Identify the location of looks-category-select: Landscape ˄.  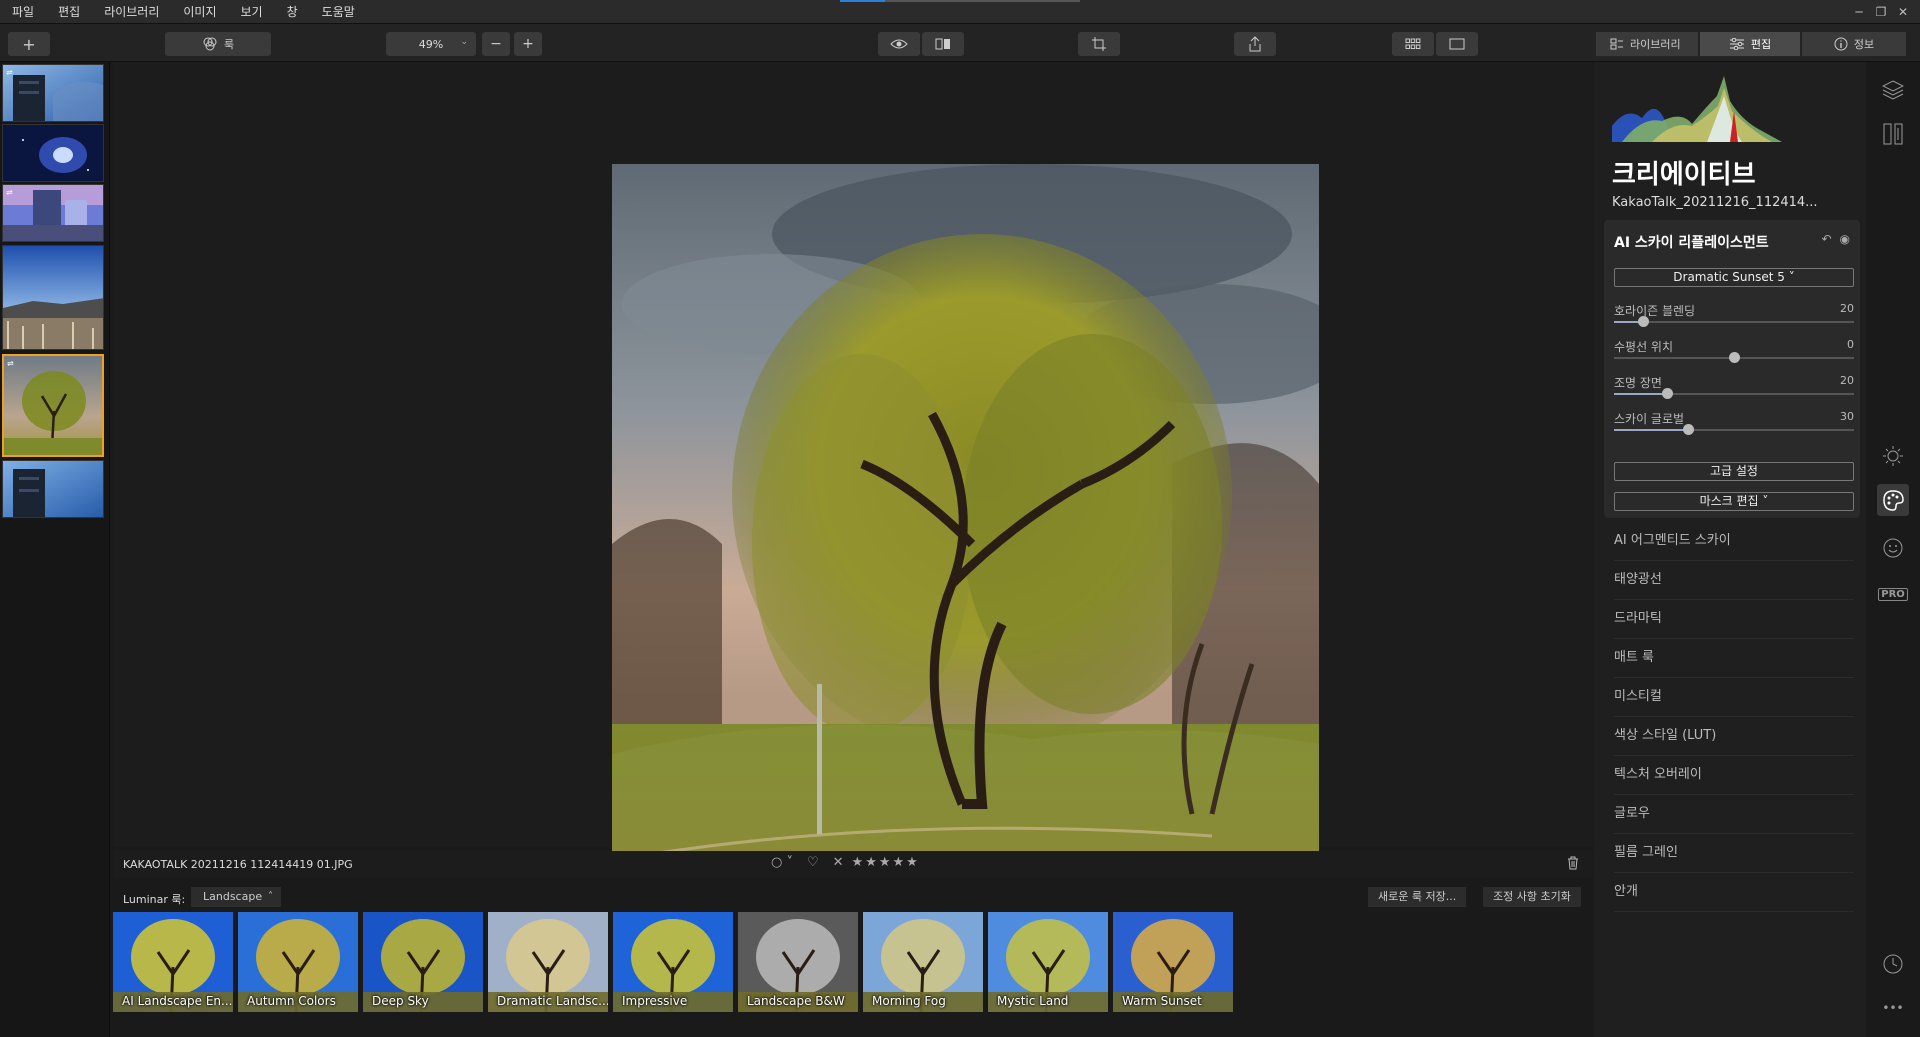
(236, 897).